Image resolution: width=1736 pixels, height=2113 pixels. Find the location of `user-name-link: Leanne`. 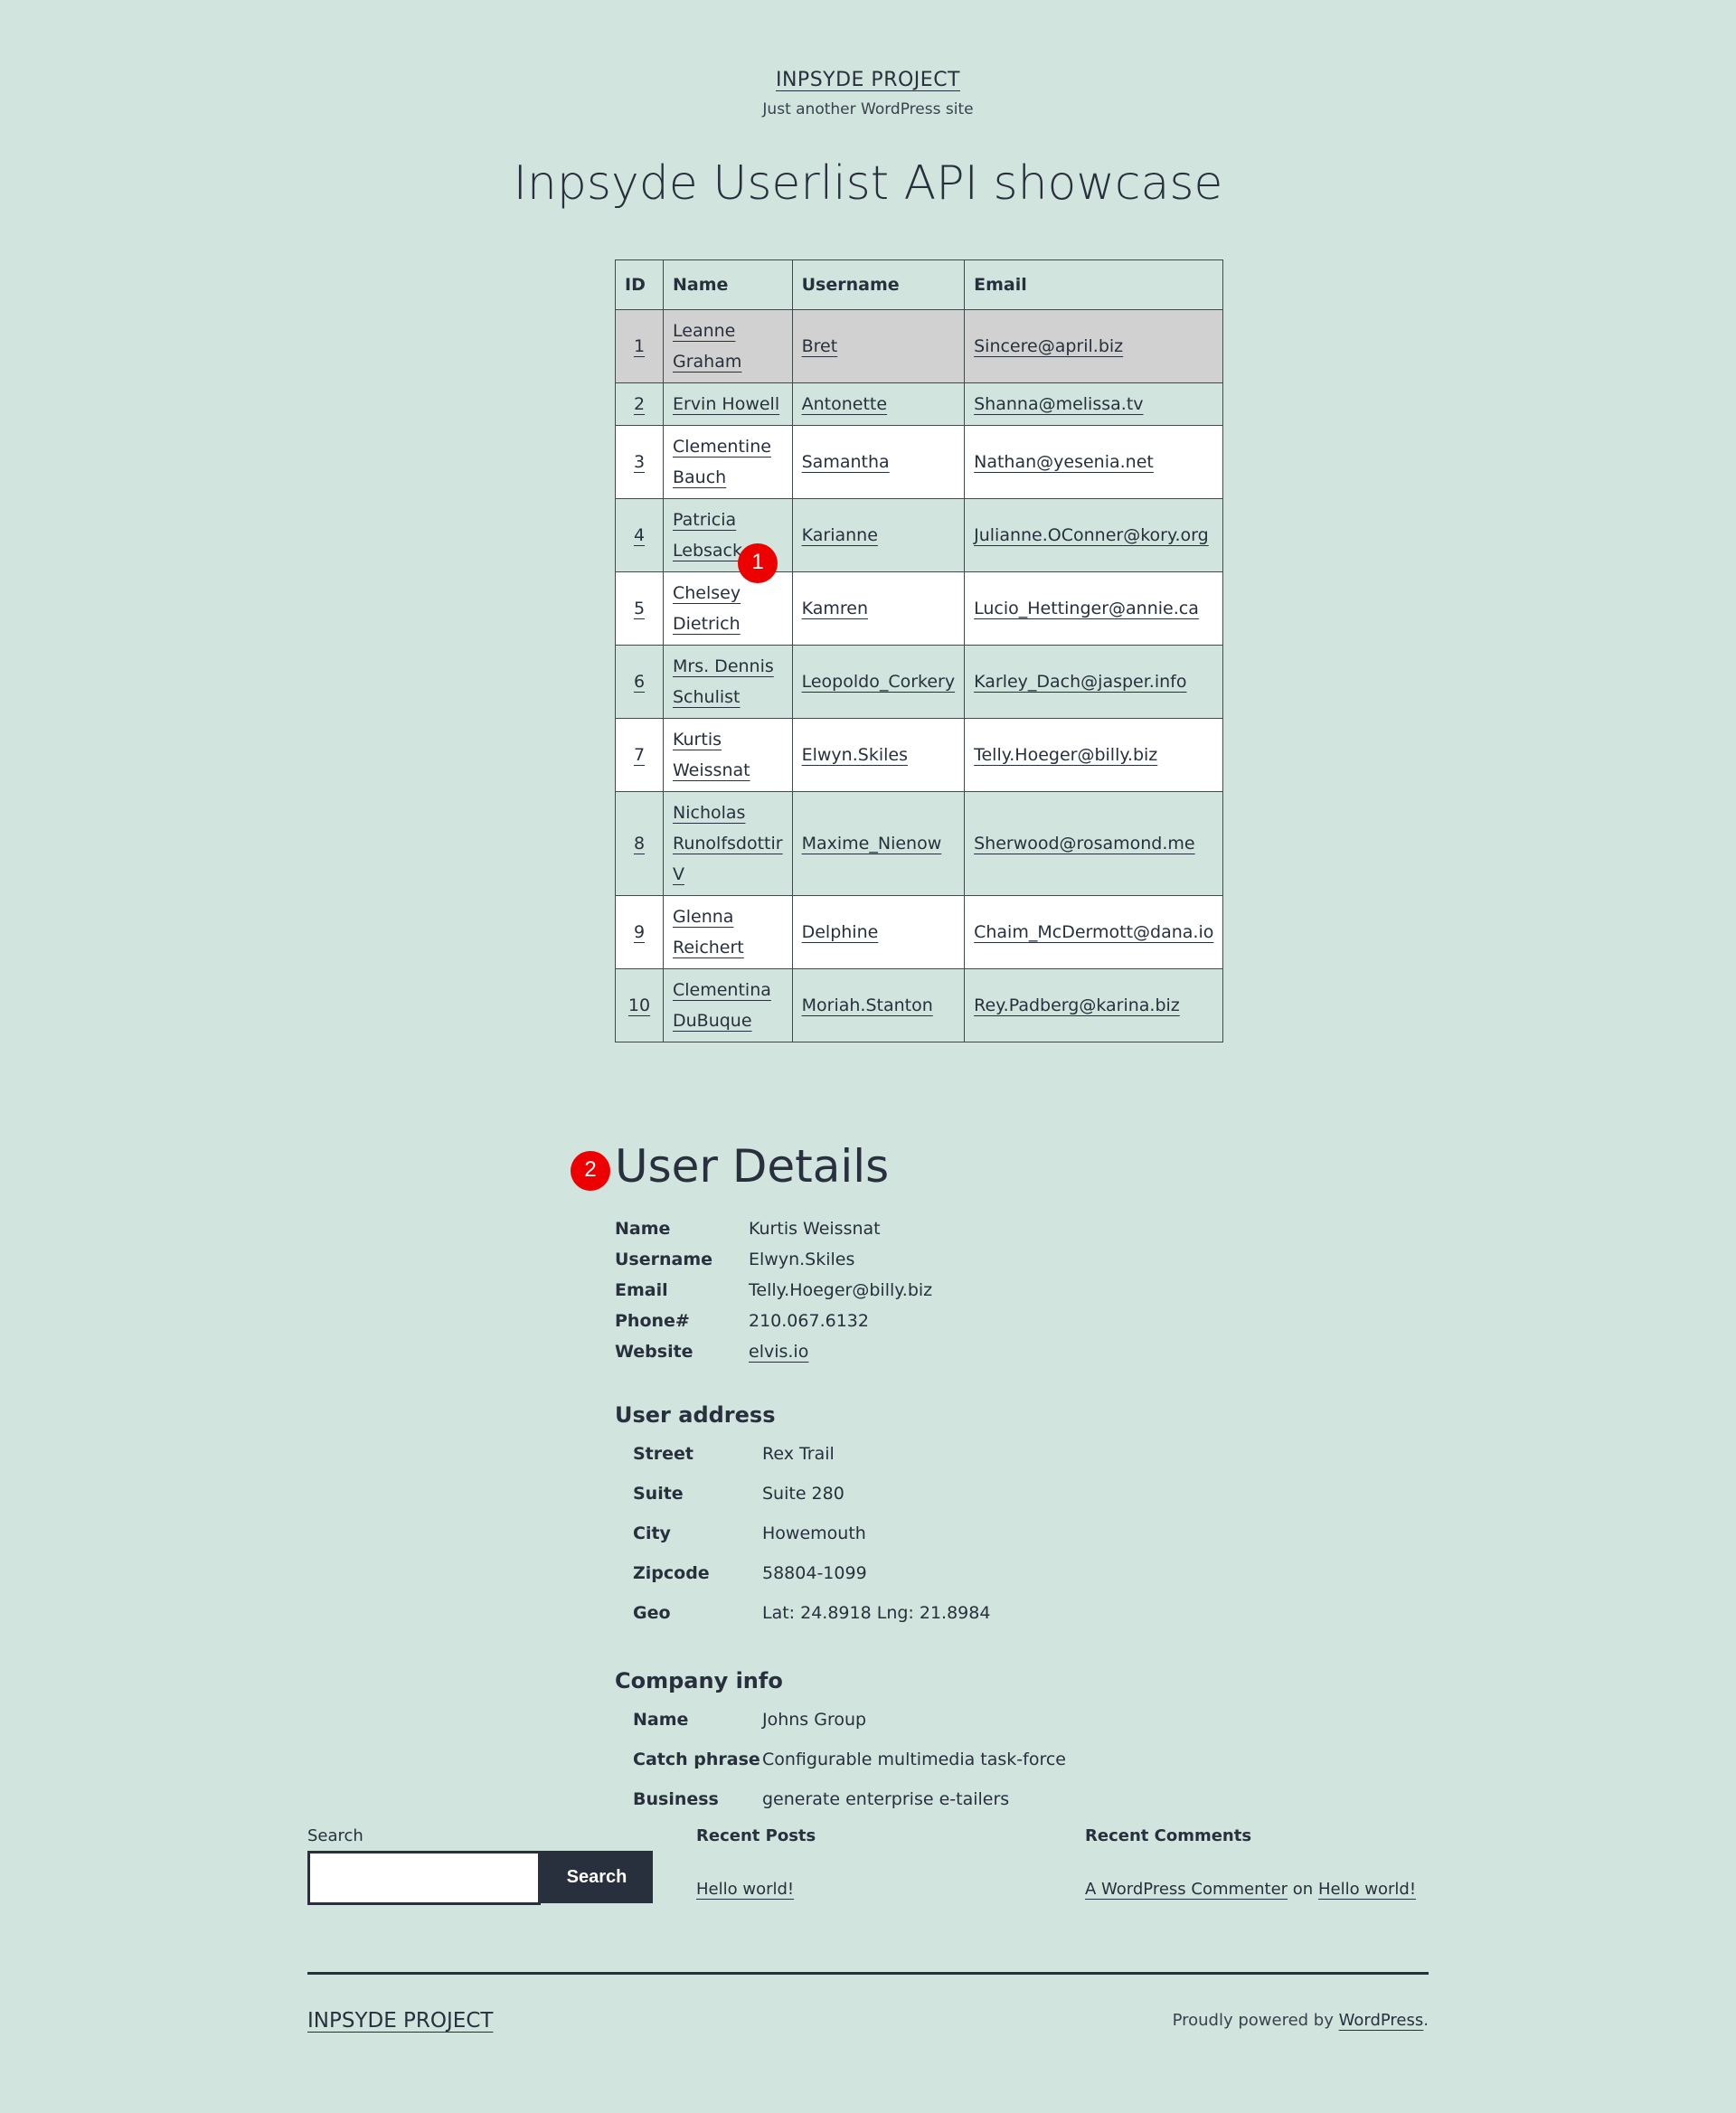

user-name-link: Leanne is located at coordinates (704, 331).